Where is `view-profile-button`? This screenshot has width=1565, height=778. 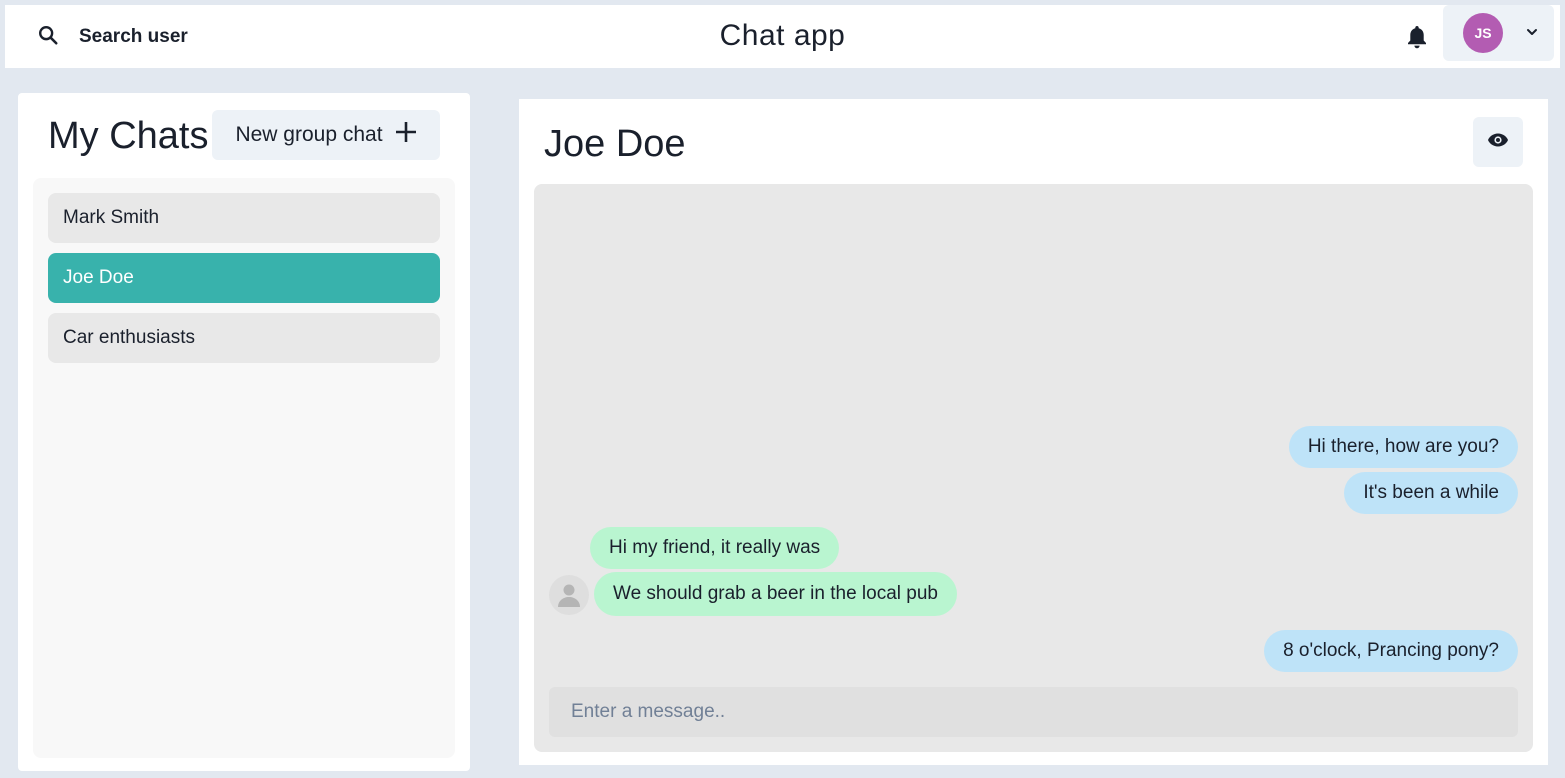 view-profile-button is located at coordinates (1498, 142).